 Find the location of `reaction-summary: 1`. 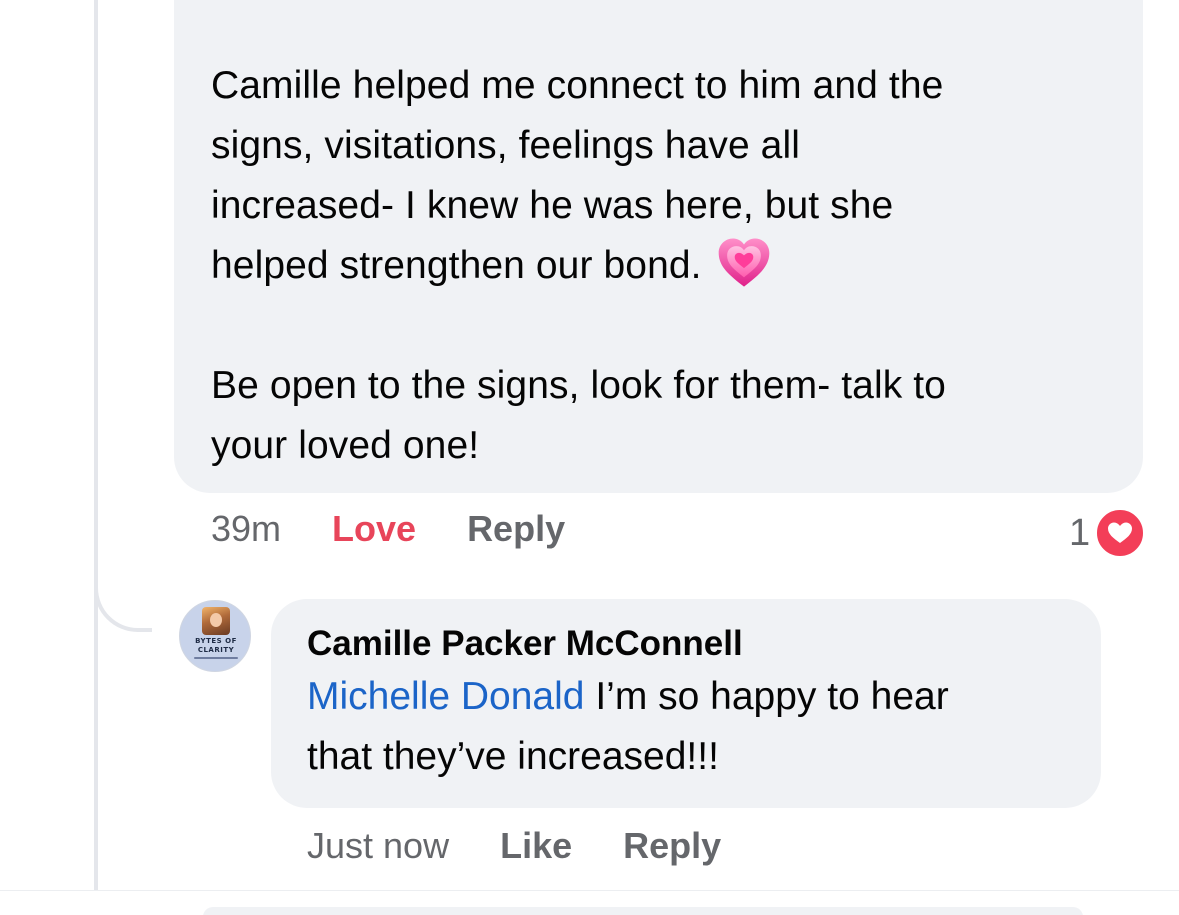

reaction-summary: 1 is located at coordinates (1108, 533).